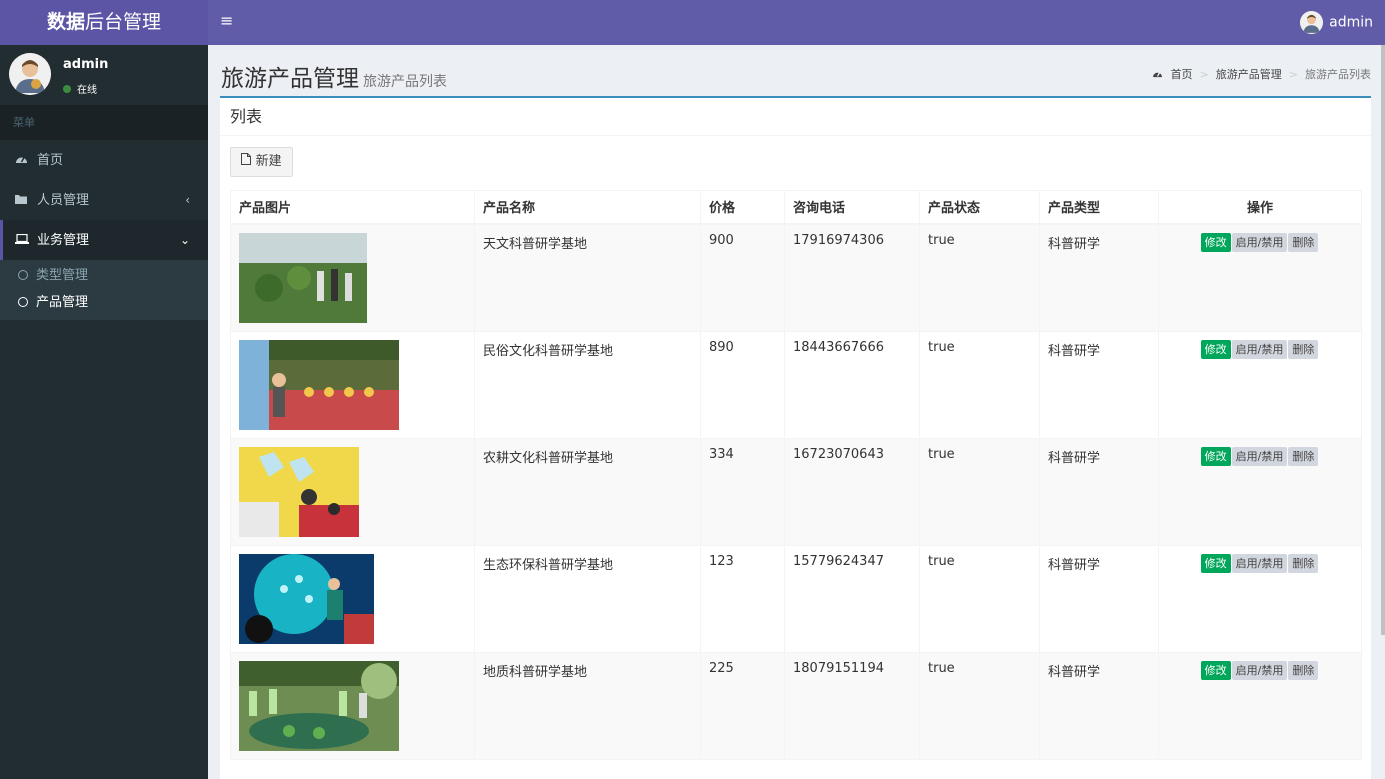  What do you see at coordinates (23, 200) in the screenshot?
I see `folder-icon` at bounding box center [23, 200].